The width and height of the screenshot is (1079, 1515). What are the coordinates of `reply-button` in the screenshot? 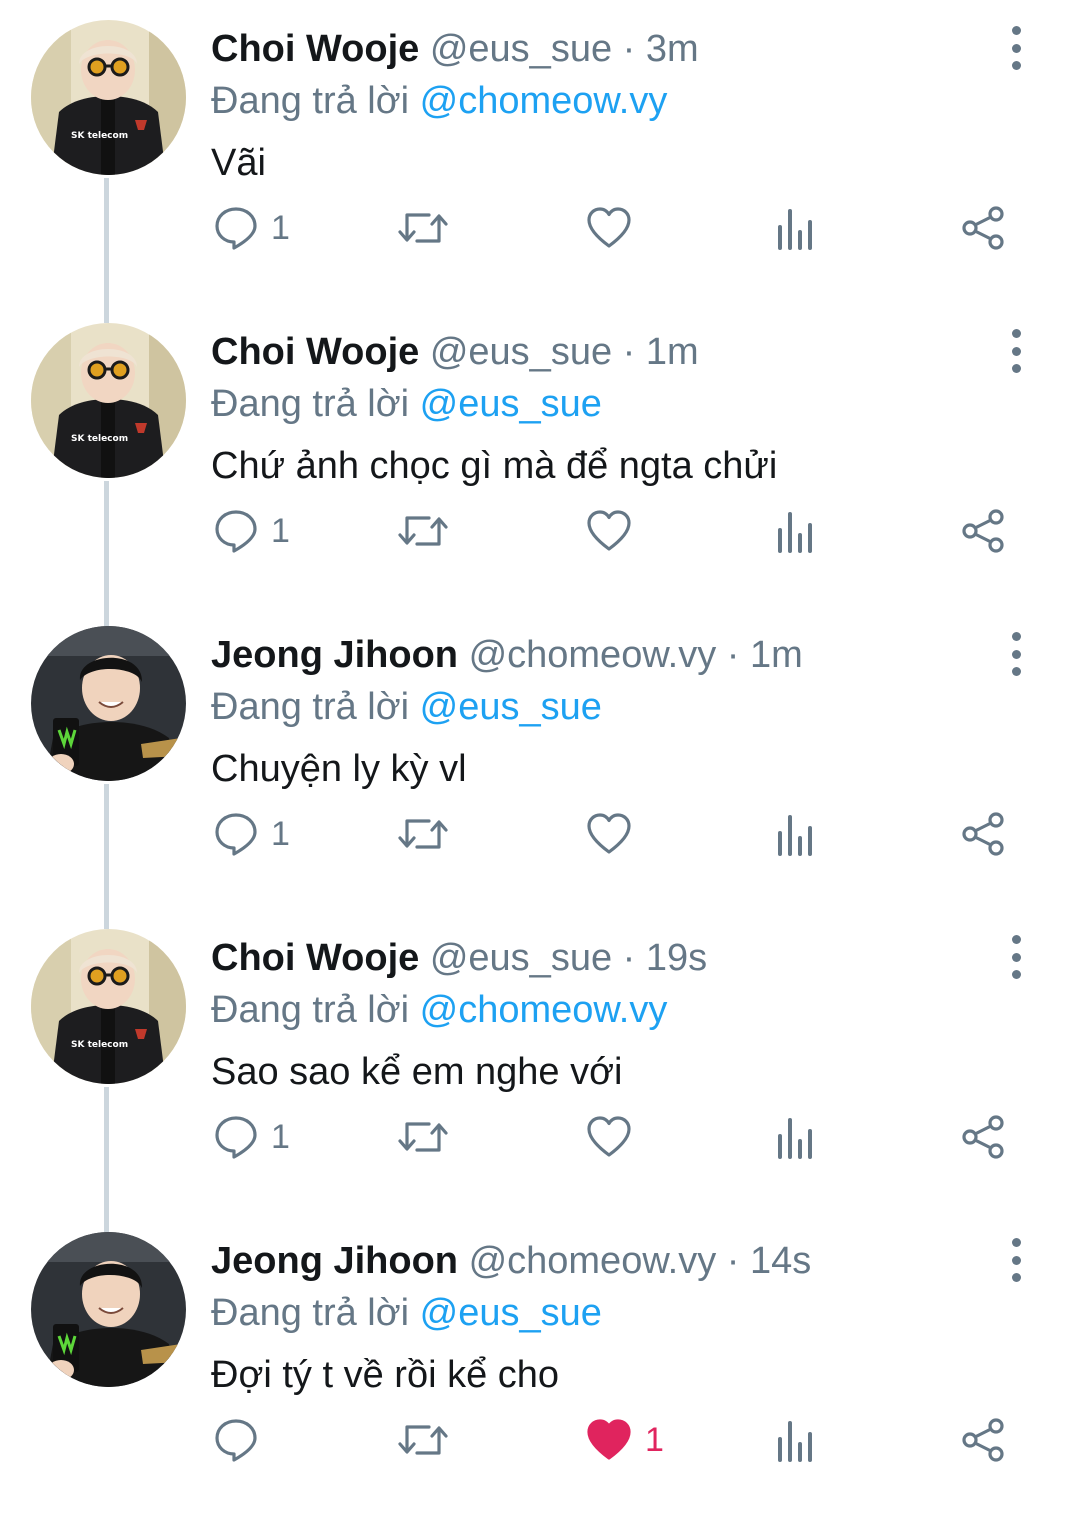 It's located at (242, 1440).